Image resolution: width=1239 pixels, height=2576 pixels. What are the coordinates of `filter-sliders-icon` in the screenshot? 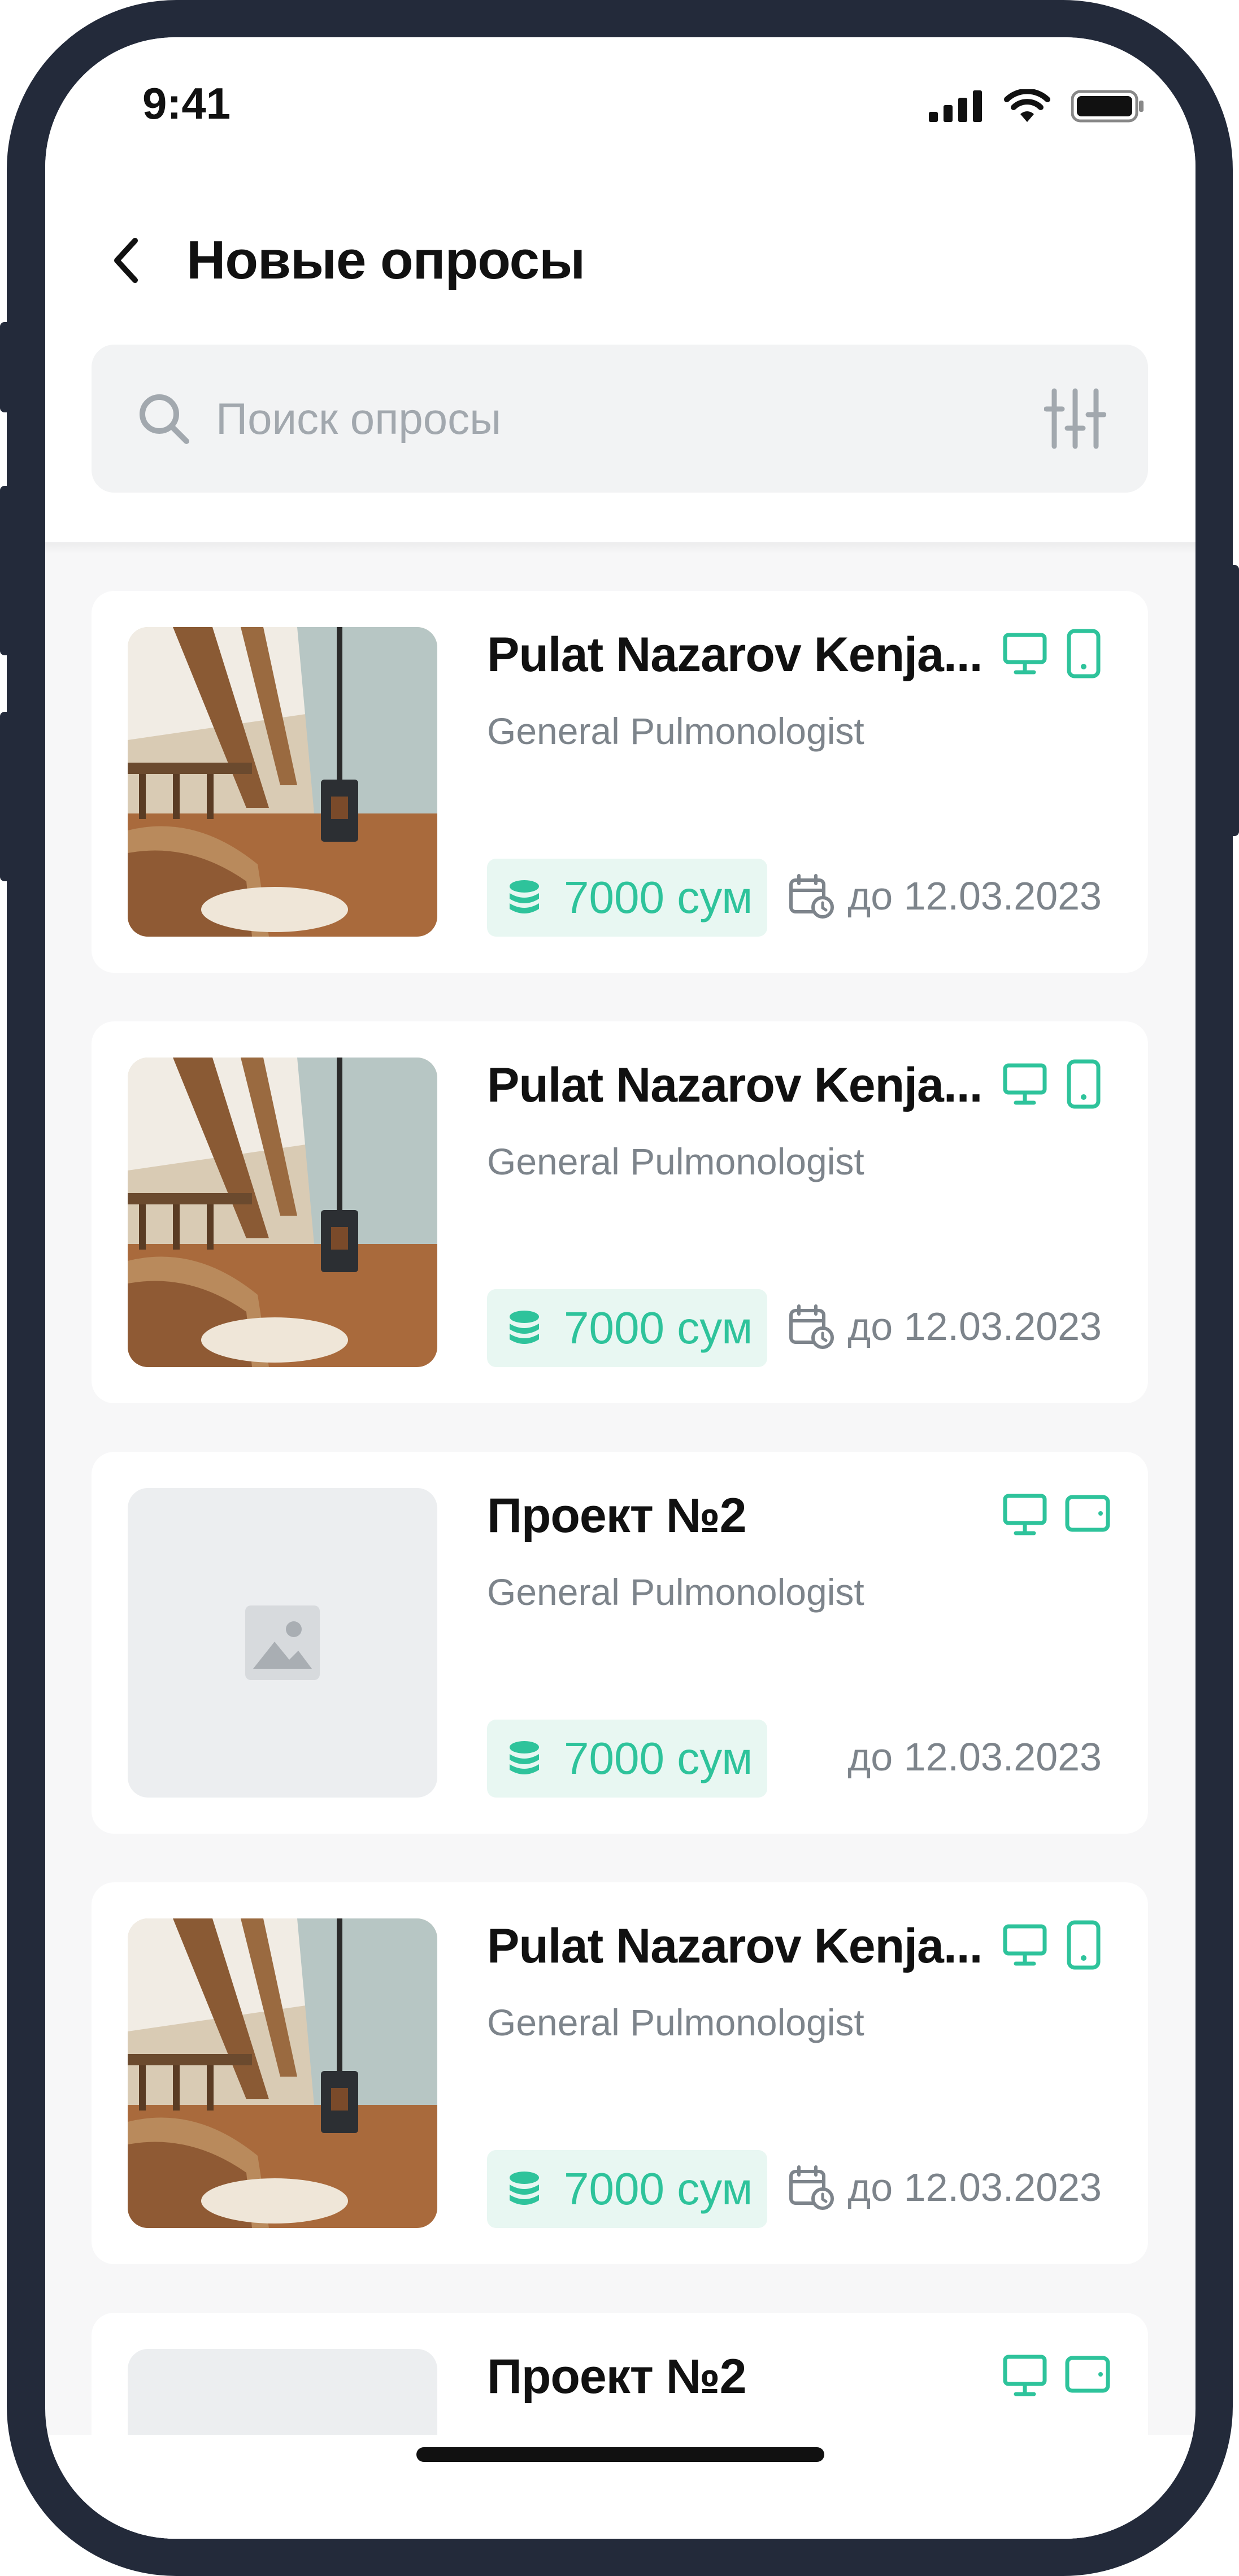 It's located at (1075, 419).